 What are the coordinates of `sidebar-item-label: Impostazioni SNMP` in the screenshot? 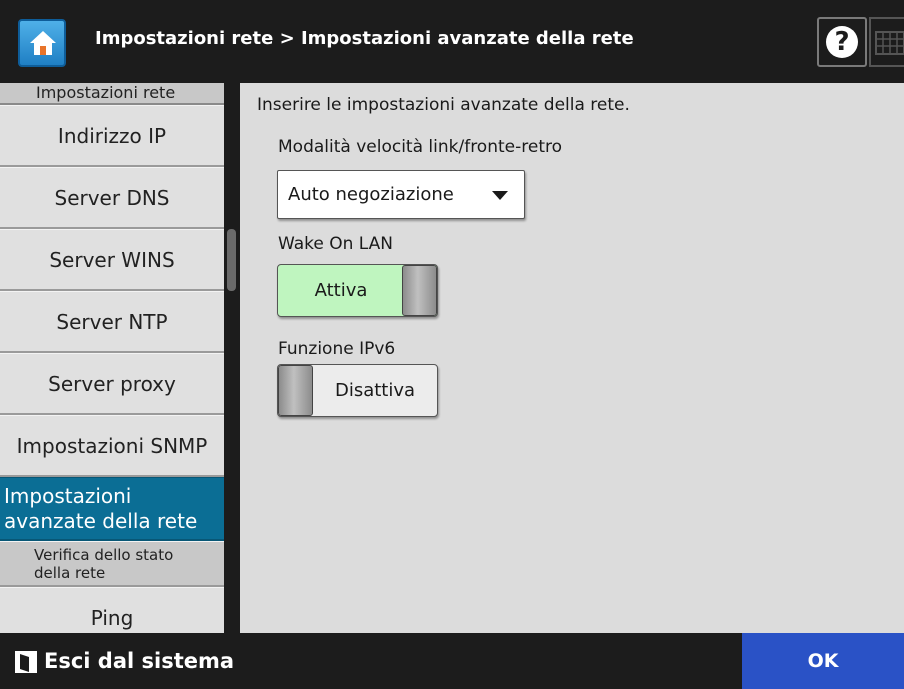 It's located at (112, 445).